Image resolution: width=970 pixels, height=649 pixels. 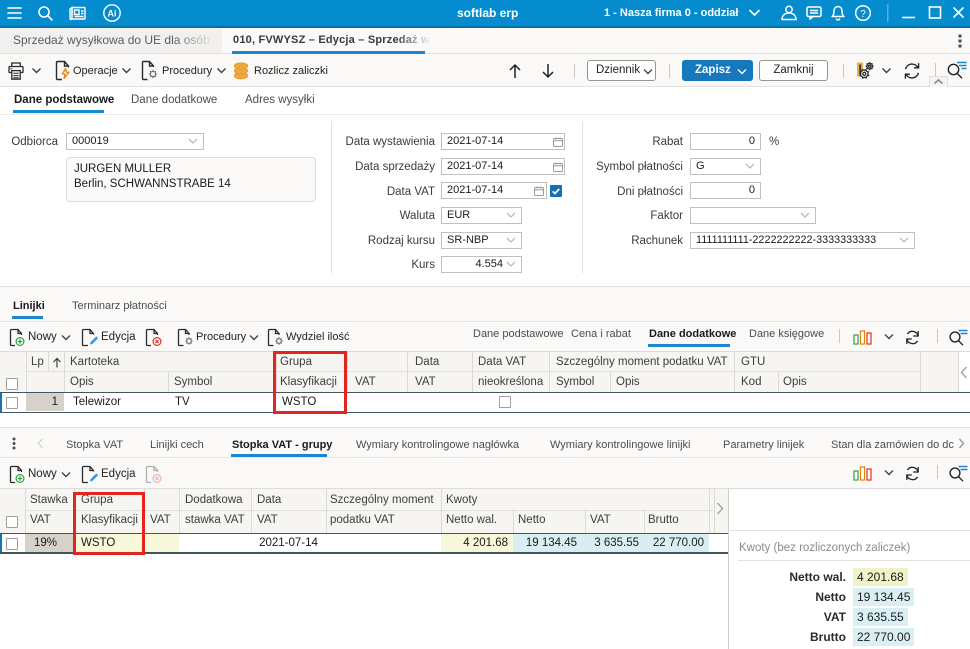 I want to click on svg-text: Ai, so click(x=112, y=14).